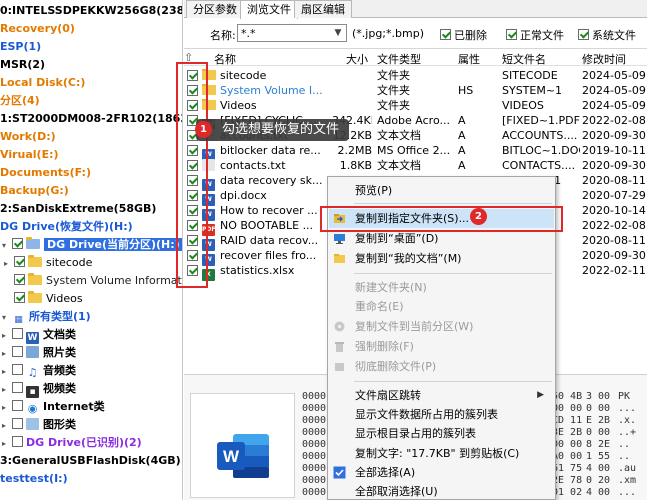 The height and width of the screenshot is (500, 647). What do you see at coordinates (604, 59) in the screenshot?
I see `col-time-header: 修改时间` at bounding box center [604, 59].